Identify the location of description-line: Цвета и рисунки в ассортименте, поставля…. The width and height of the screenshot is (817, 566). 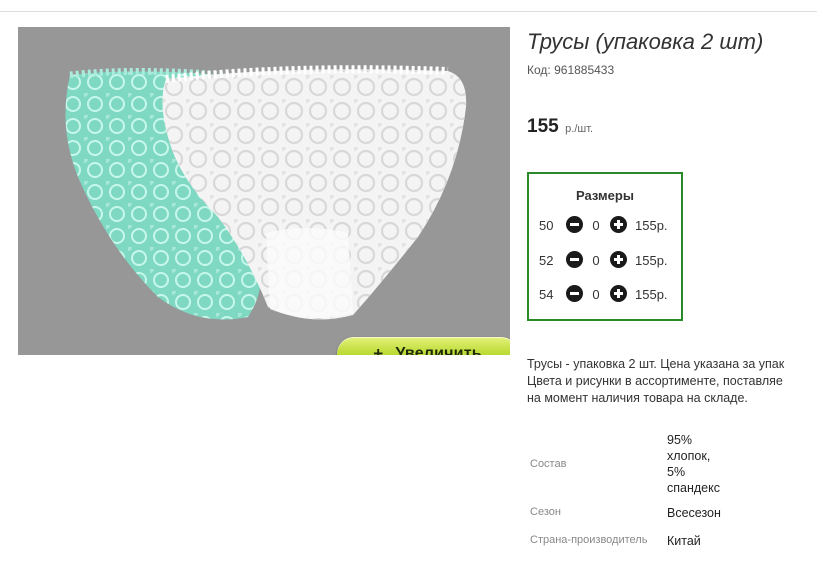
(655, 381).